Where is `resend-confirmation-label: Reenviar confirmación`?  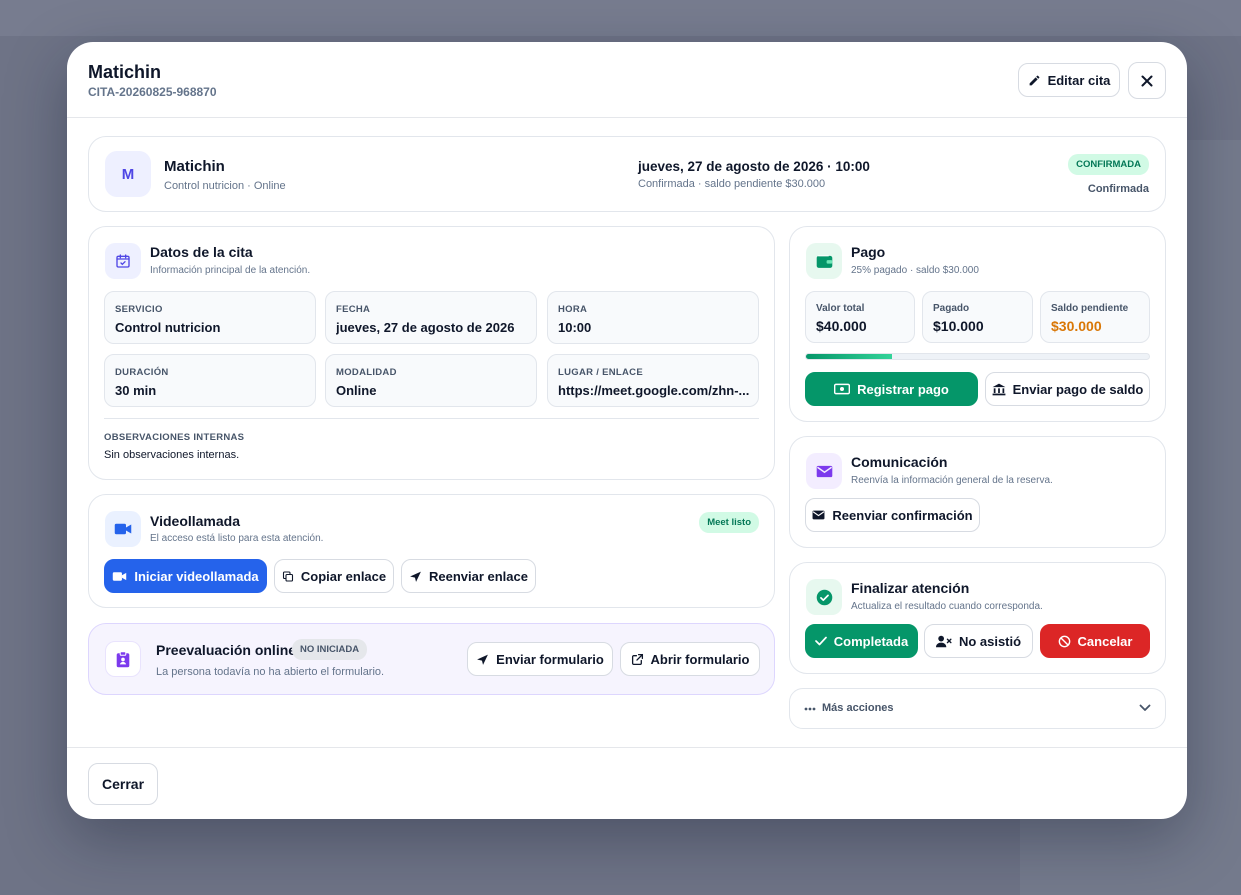 resend-confirmation-label: Reenviar confirmación is located at coordinates (902, 515).